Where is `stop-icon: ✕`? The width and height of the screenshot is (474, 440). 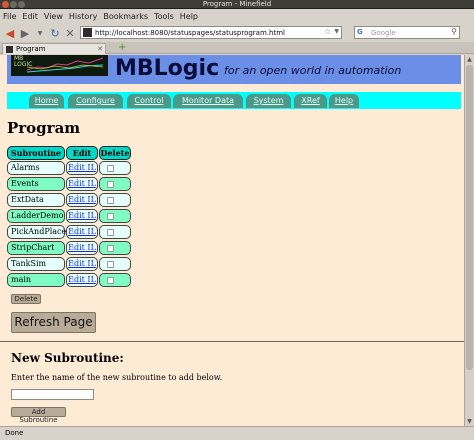
stop-icon: ✕ is located at coordinates (70, 33).